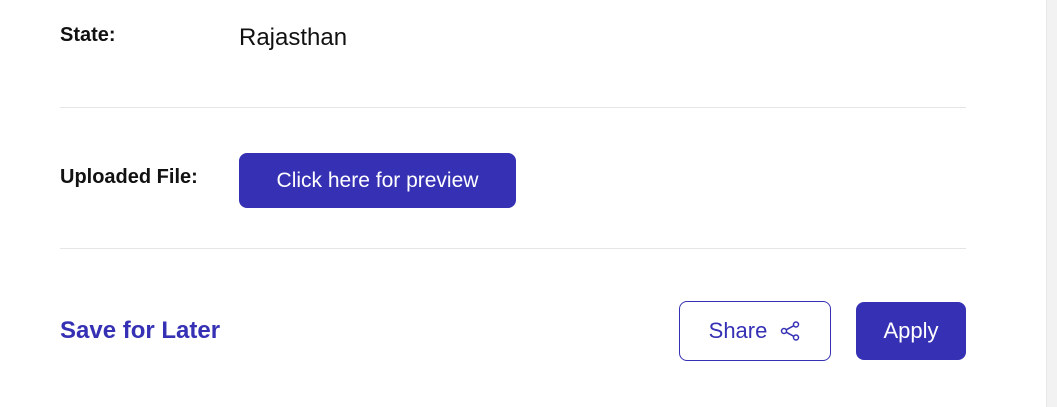  I want to click on share-button-label: Share, so click(738, 330).